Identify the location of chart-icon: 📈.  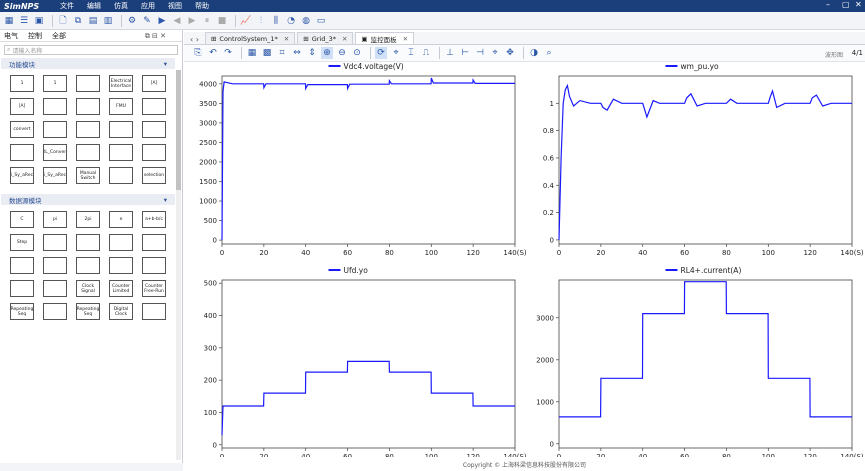
(246, 21).